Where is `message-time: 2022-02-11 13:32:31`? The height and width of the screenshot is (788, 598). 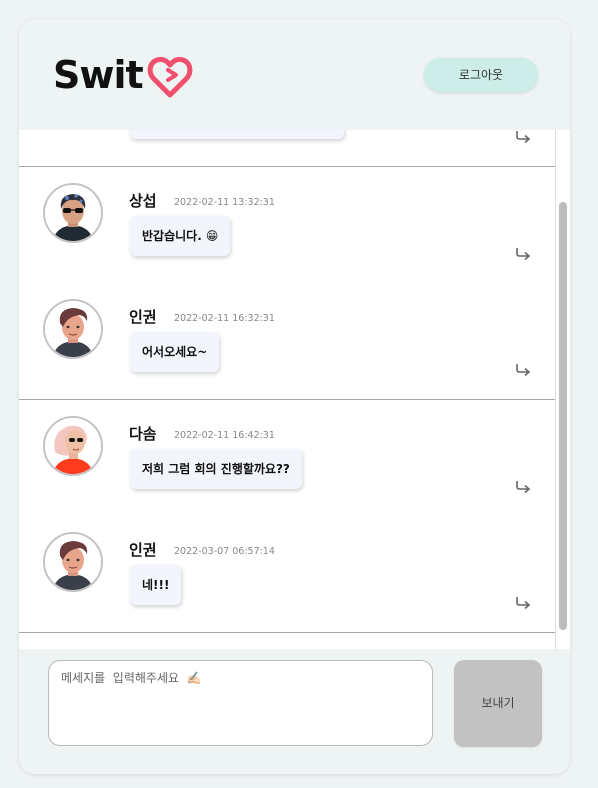
message-time: 2022-02-11 13:32:31 is located at coordinates (224, 202).